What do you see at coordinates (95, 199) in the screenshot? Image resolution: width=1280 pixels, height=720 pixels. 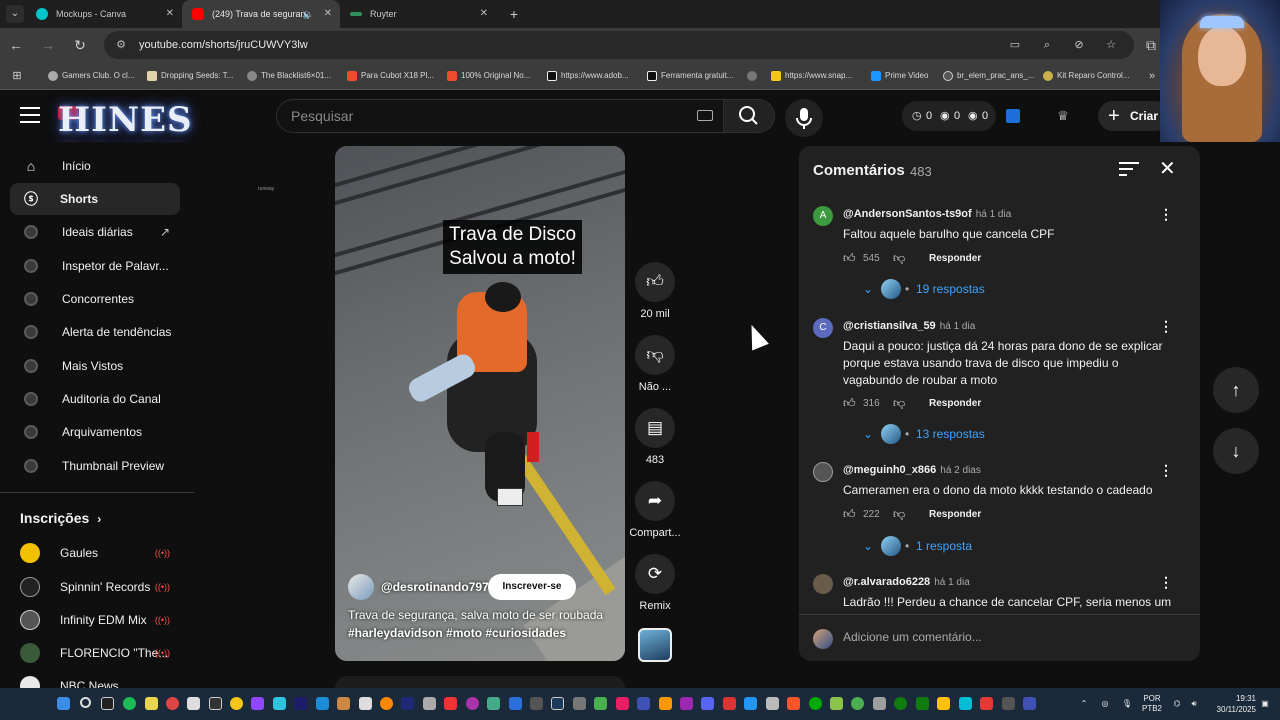 I see `sidebar-item-shorts: ⓢ Shorts` at bounding box center [95, 199].